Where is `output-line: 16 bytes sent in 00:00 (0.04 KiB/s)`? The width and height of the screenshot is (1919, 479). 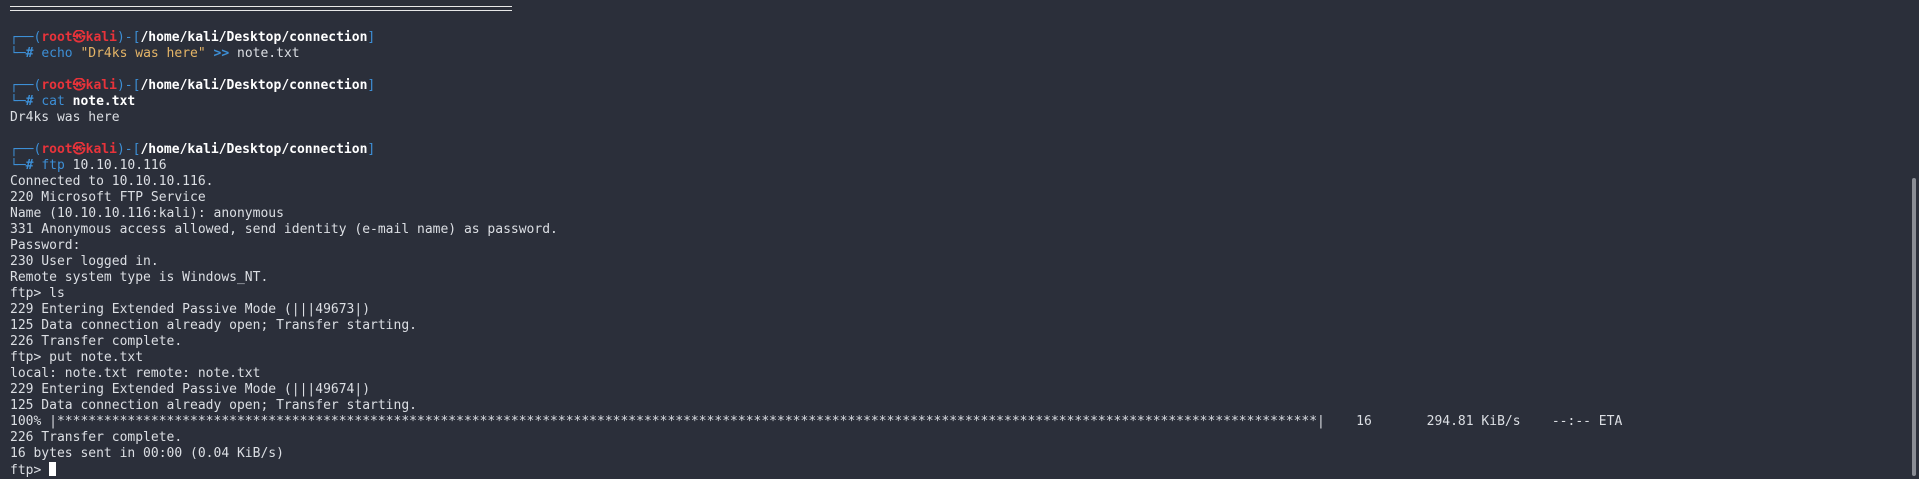
output-line: 16 bytes sent in 00:00 (0.04 KiB/s) is located at coordinates (147, 453).